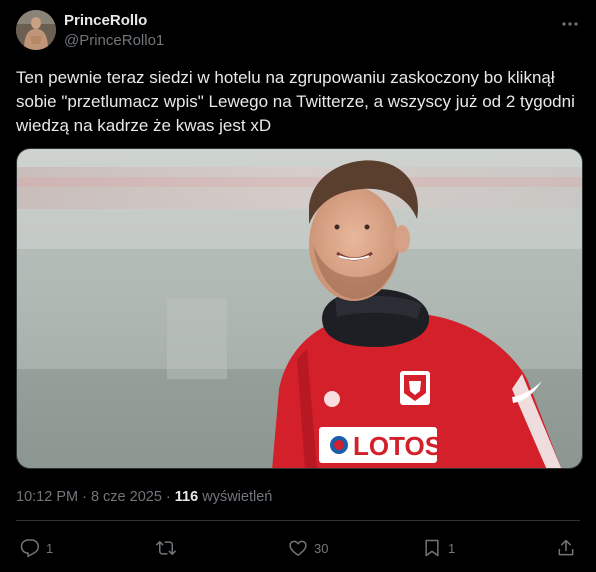 The width and height of the screenshot is (596, 572). I want to click on reply-count: 1, so click(50, 548).